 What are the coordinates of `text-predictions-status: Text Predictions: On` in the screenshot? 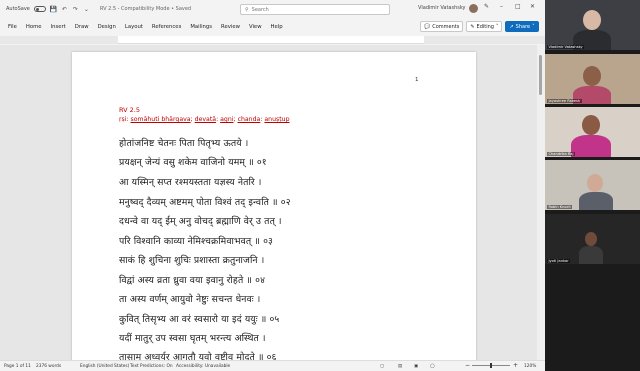 It's located at (151, 366).